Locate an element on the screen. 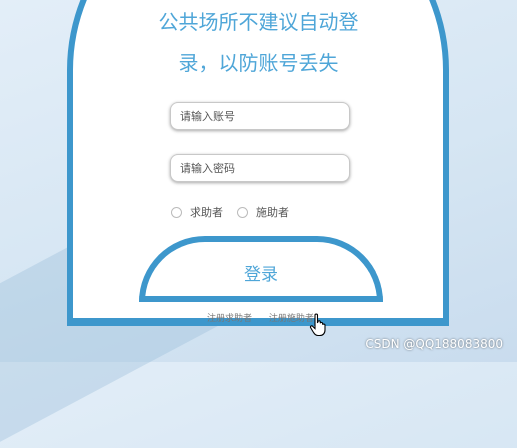  radio-seeker-label: 求助者 is located at coordinates (206, 212).